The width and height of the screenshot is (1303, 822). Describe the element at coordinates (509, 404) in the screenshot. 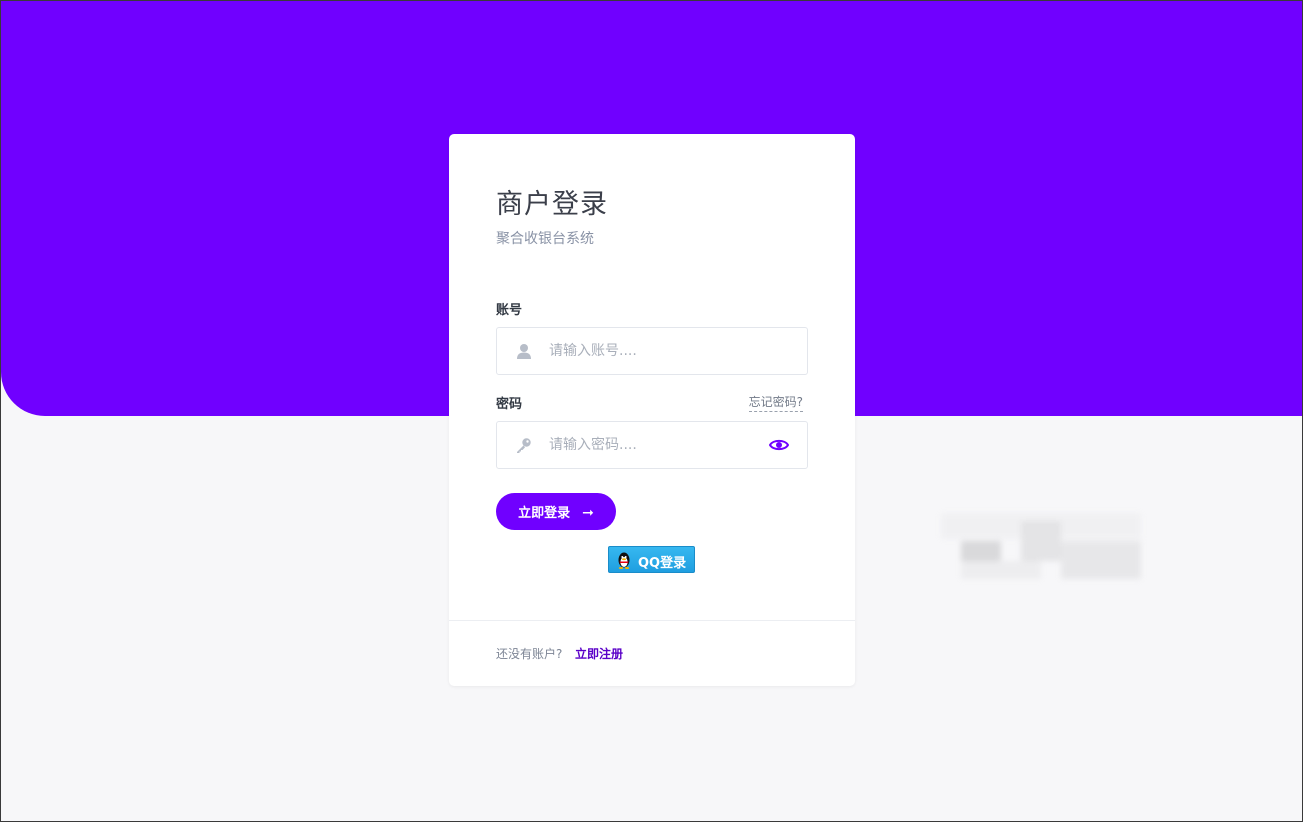

I see `password-label: 密码` at that location.